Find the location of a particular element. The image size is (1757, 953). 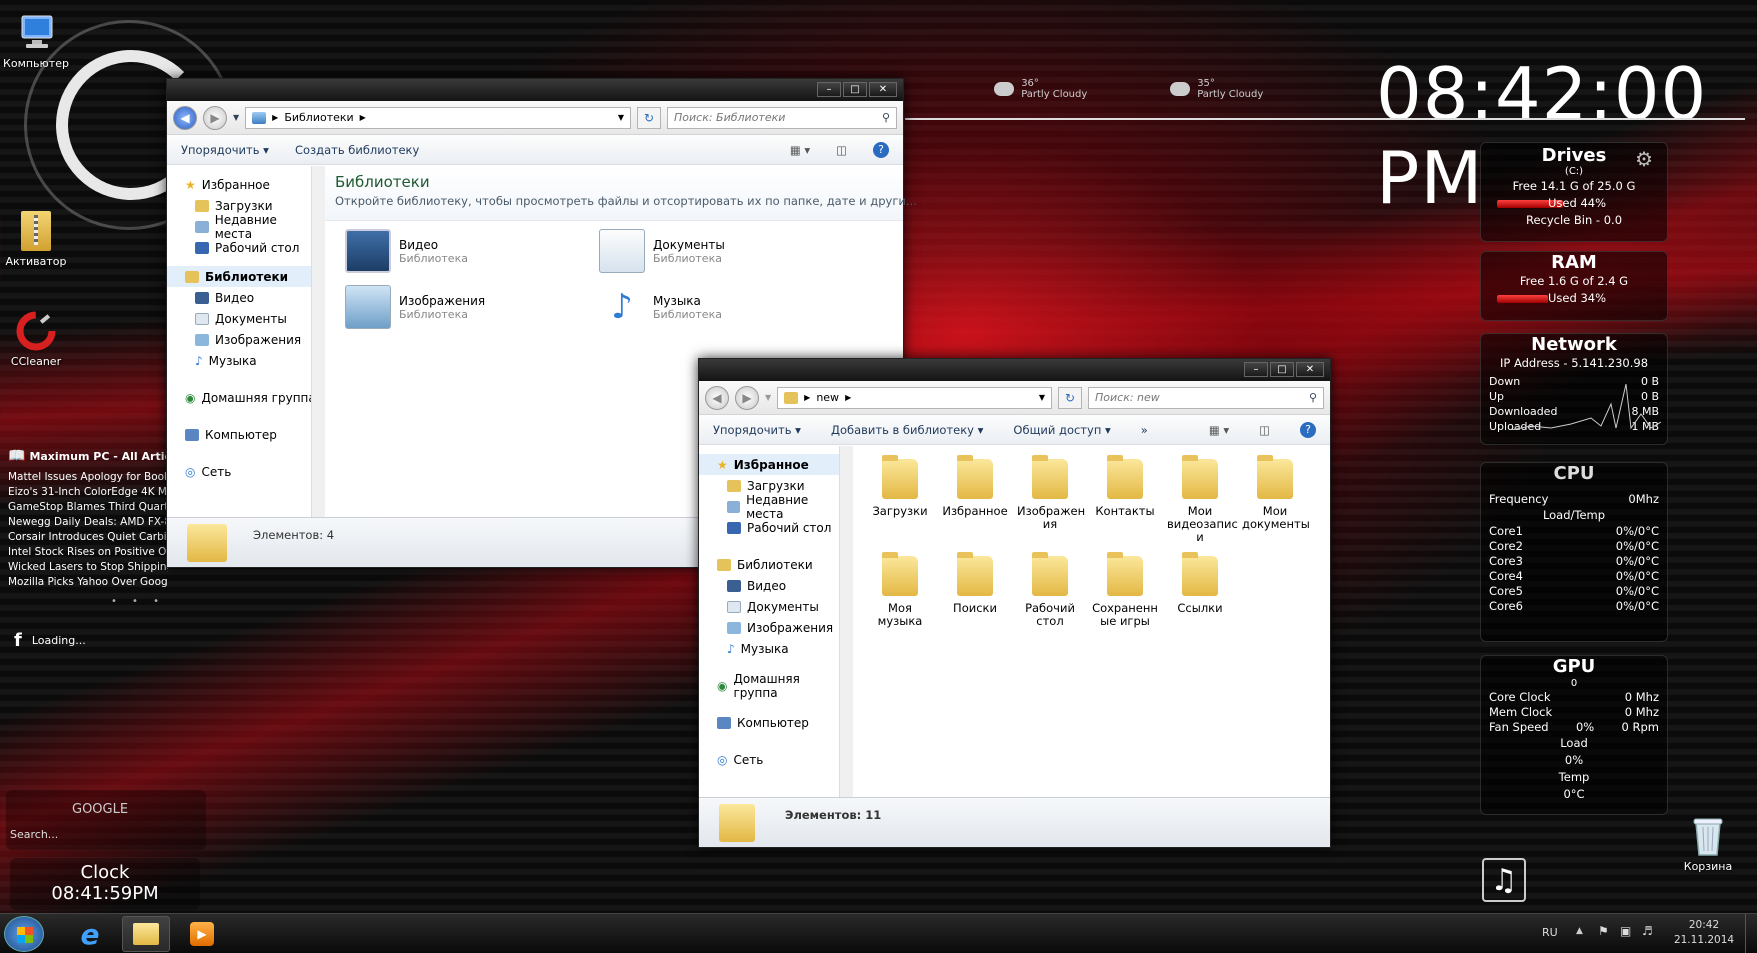

folder-item: Ссылки is located at coordinates (1200, 590).